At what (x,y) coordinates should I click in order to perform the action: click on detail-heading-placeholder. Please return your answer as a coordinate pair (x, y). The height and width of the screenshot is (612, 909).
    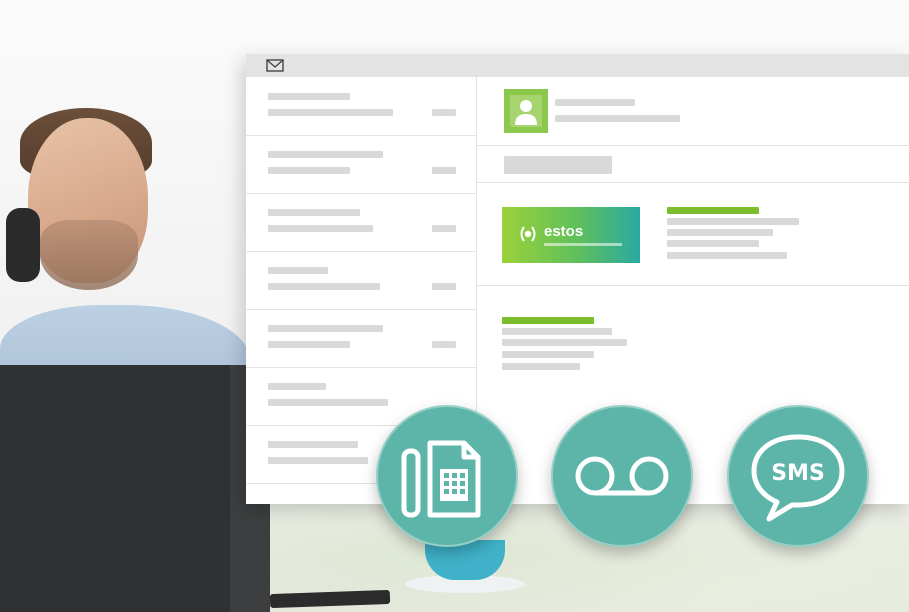
    Looking at the image, I should click on (558, 165).